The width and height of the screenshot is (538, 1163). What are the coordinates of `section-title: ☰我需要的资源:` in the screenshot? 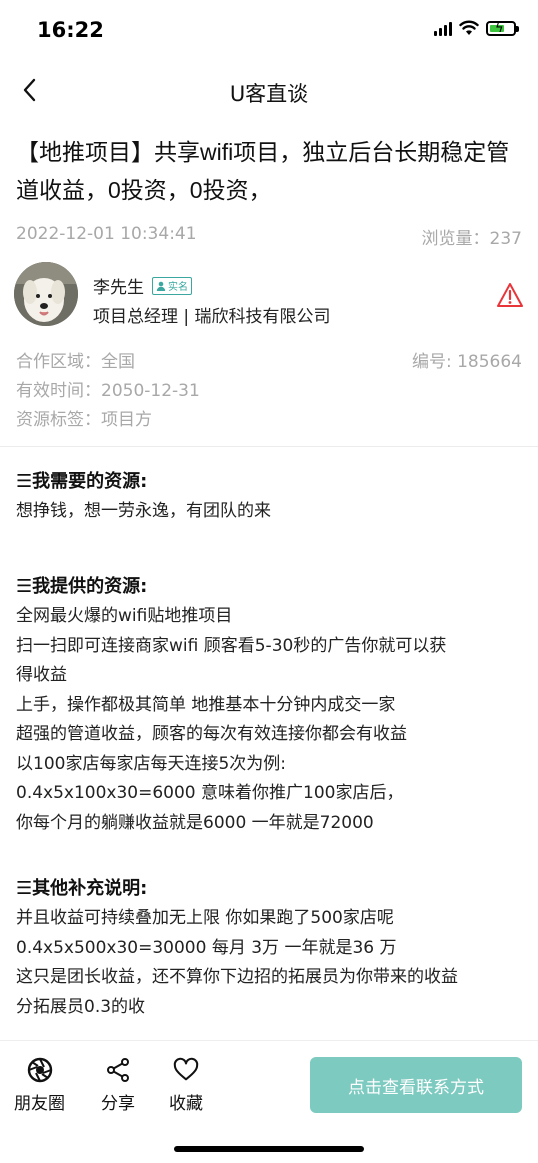 It's located at (82, 481).